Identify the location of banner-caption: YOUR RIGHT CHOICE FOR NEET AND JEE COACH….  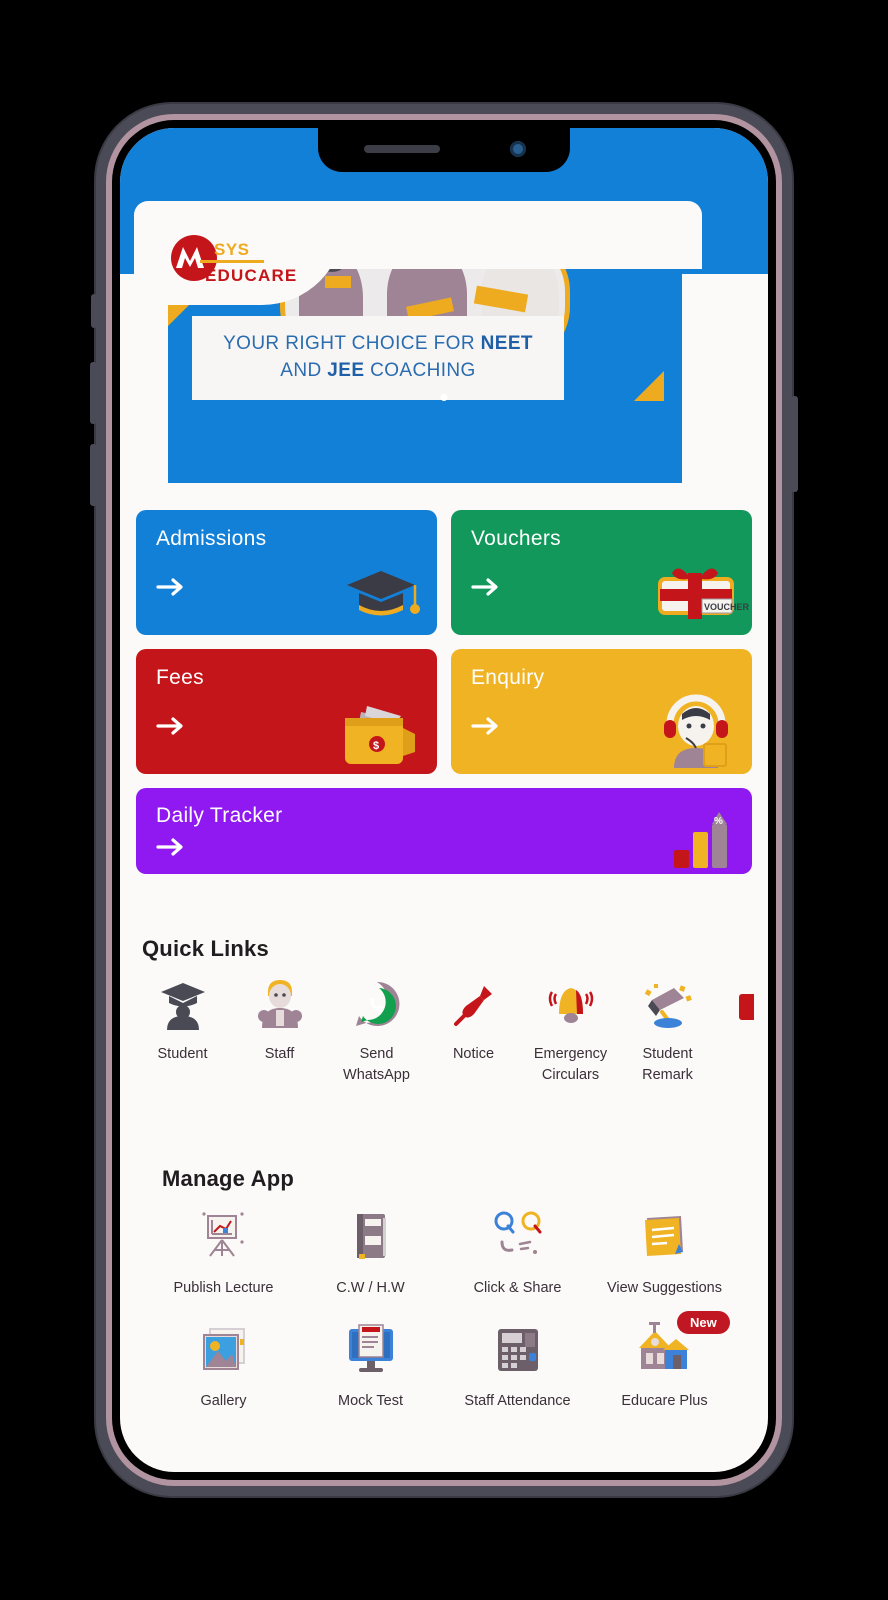
(378, 358).